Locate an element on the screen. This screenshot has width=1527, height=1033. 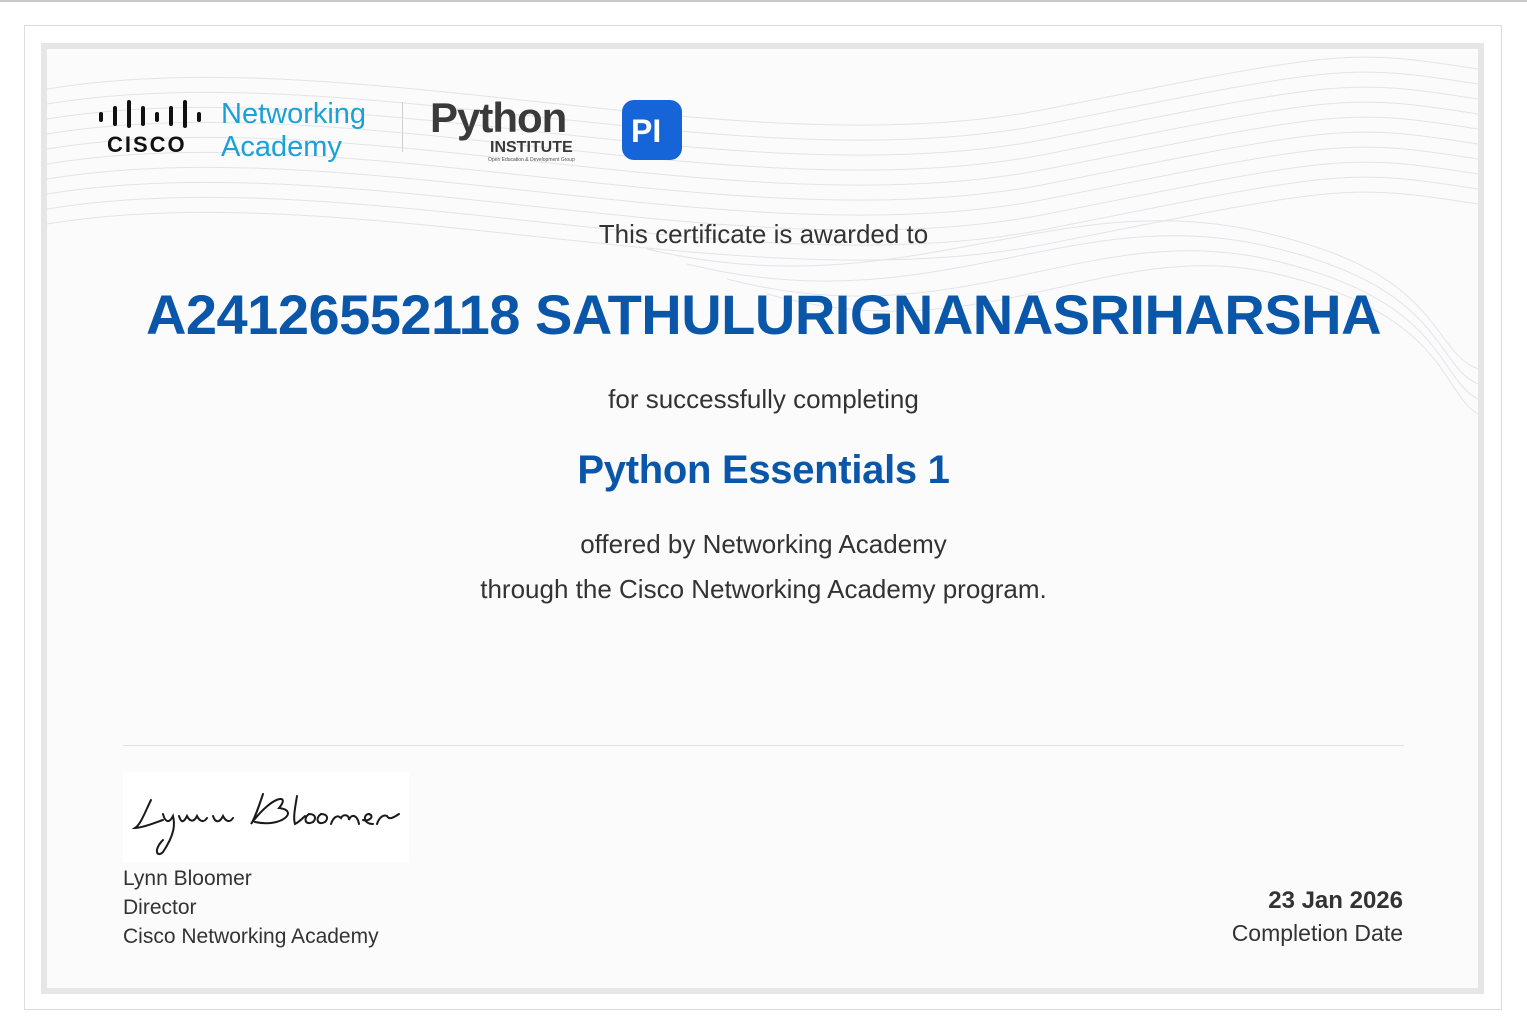
networking-academy-logo-text: Networking Academy is located at coordinates (293, 131).